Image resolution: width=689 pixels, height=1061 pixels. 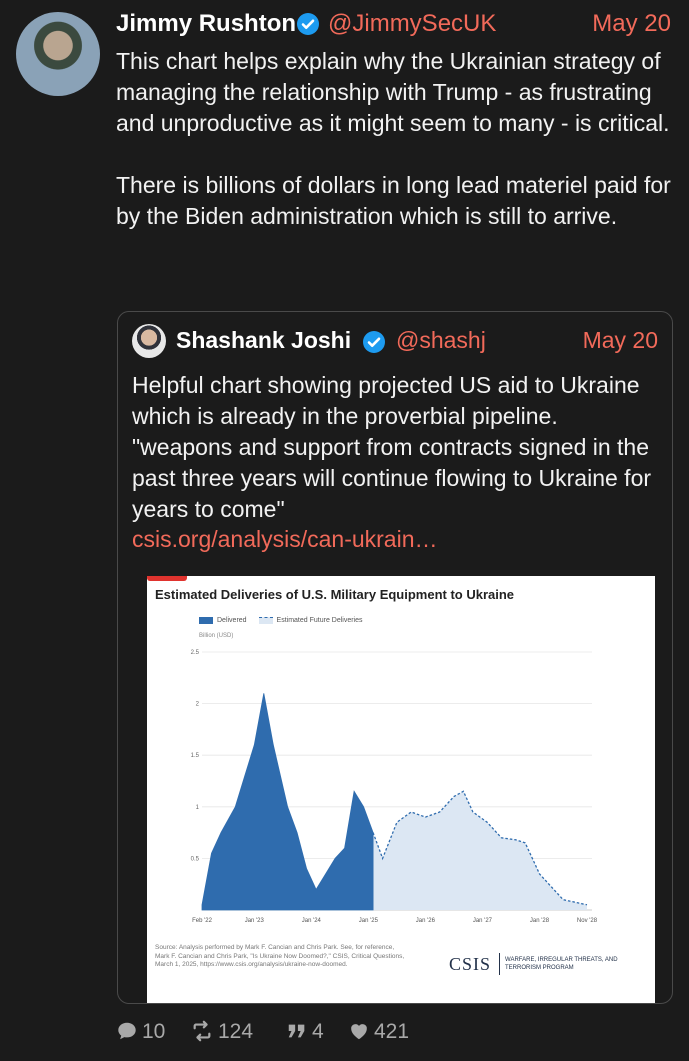 What do you see at coordinates (195, 859) in the screenshot?
I see `y-tick-label: 0.5` at bounding box center [195, 859].